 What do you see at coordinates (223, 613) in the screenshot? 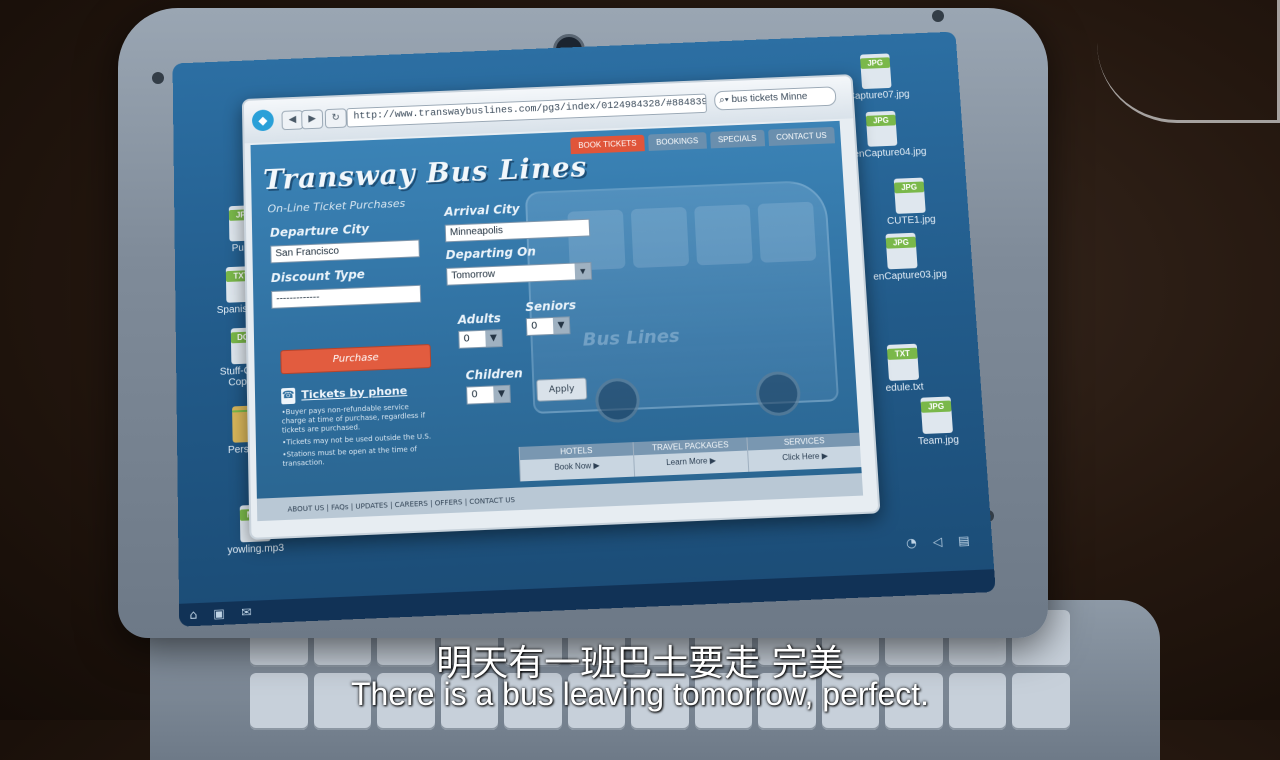
I see `taskbar-icons: ⌂ ▣ ✉` at bounding box center [223, 613].